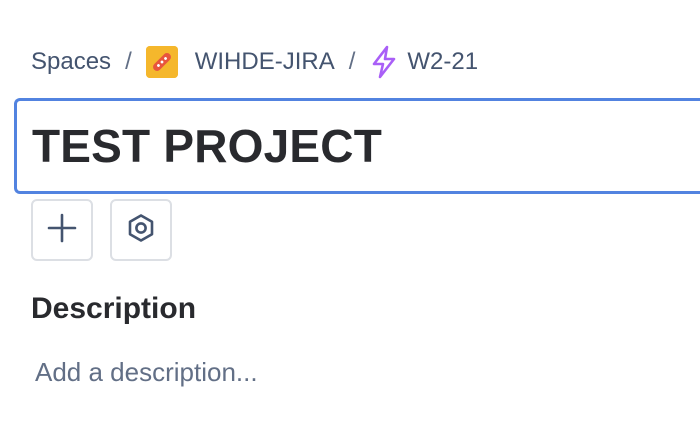 This screenshot has width=700, height=430. What do you see at coordinates (384, 62) in the screenshot?
I see `lightning-icon` at bounding box center [384, 62].